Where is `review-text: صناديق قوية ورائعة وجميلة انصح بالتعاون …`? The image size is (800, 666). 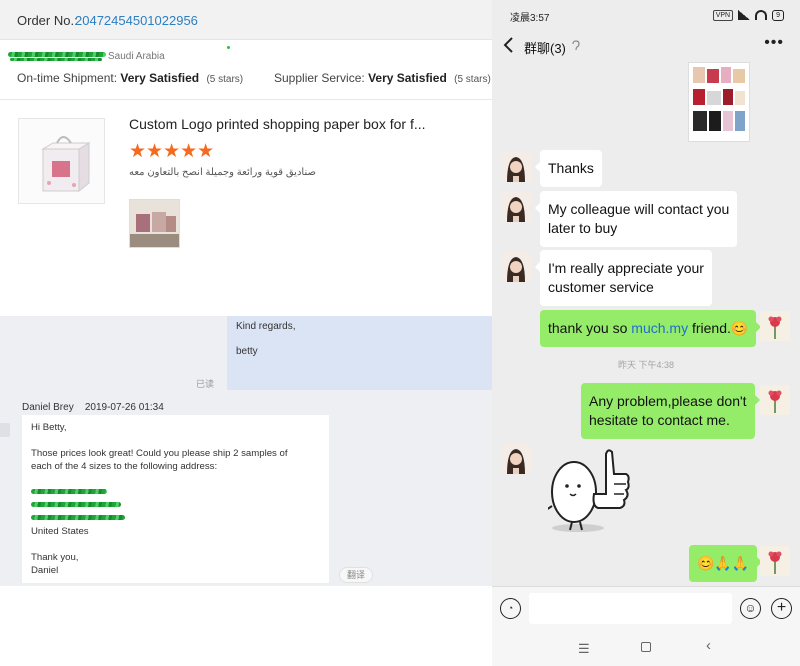
review-text: صناديق قوية ورائعة وجميلة انصح بالتعاون … is located at coordinates (222, 172).